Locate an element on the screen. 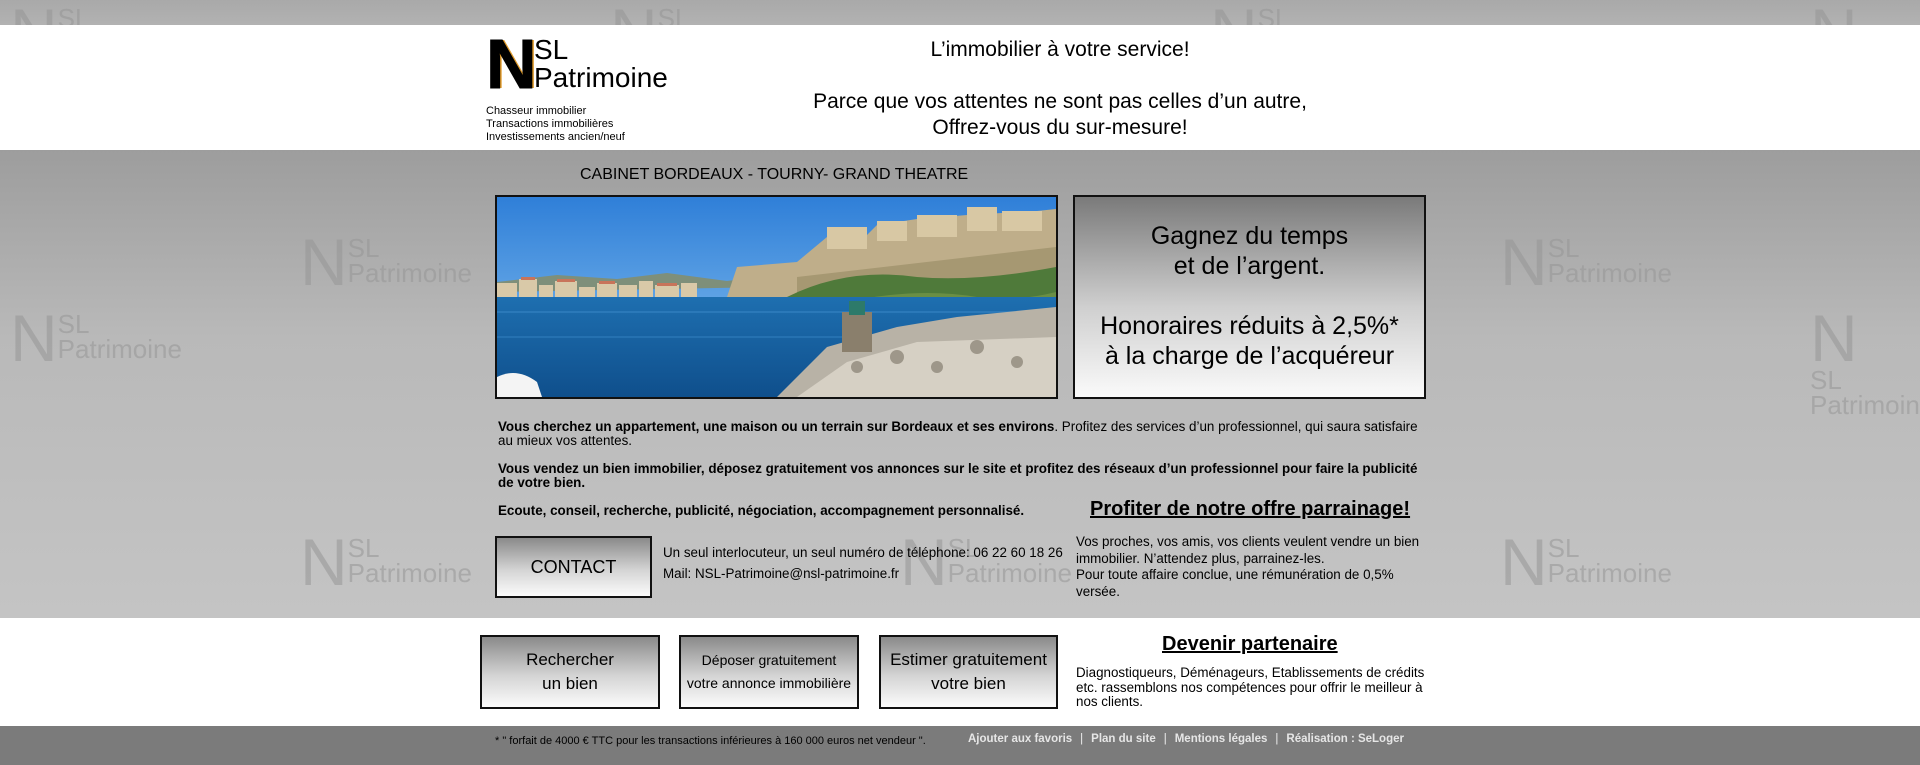 This screenshot has width=1920, height=765. harbour-photo is located at coordinates (776, 297).